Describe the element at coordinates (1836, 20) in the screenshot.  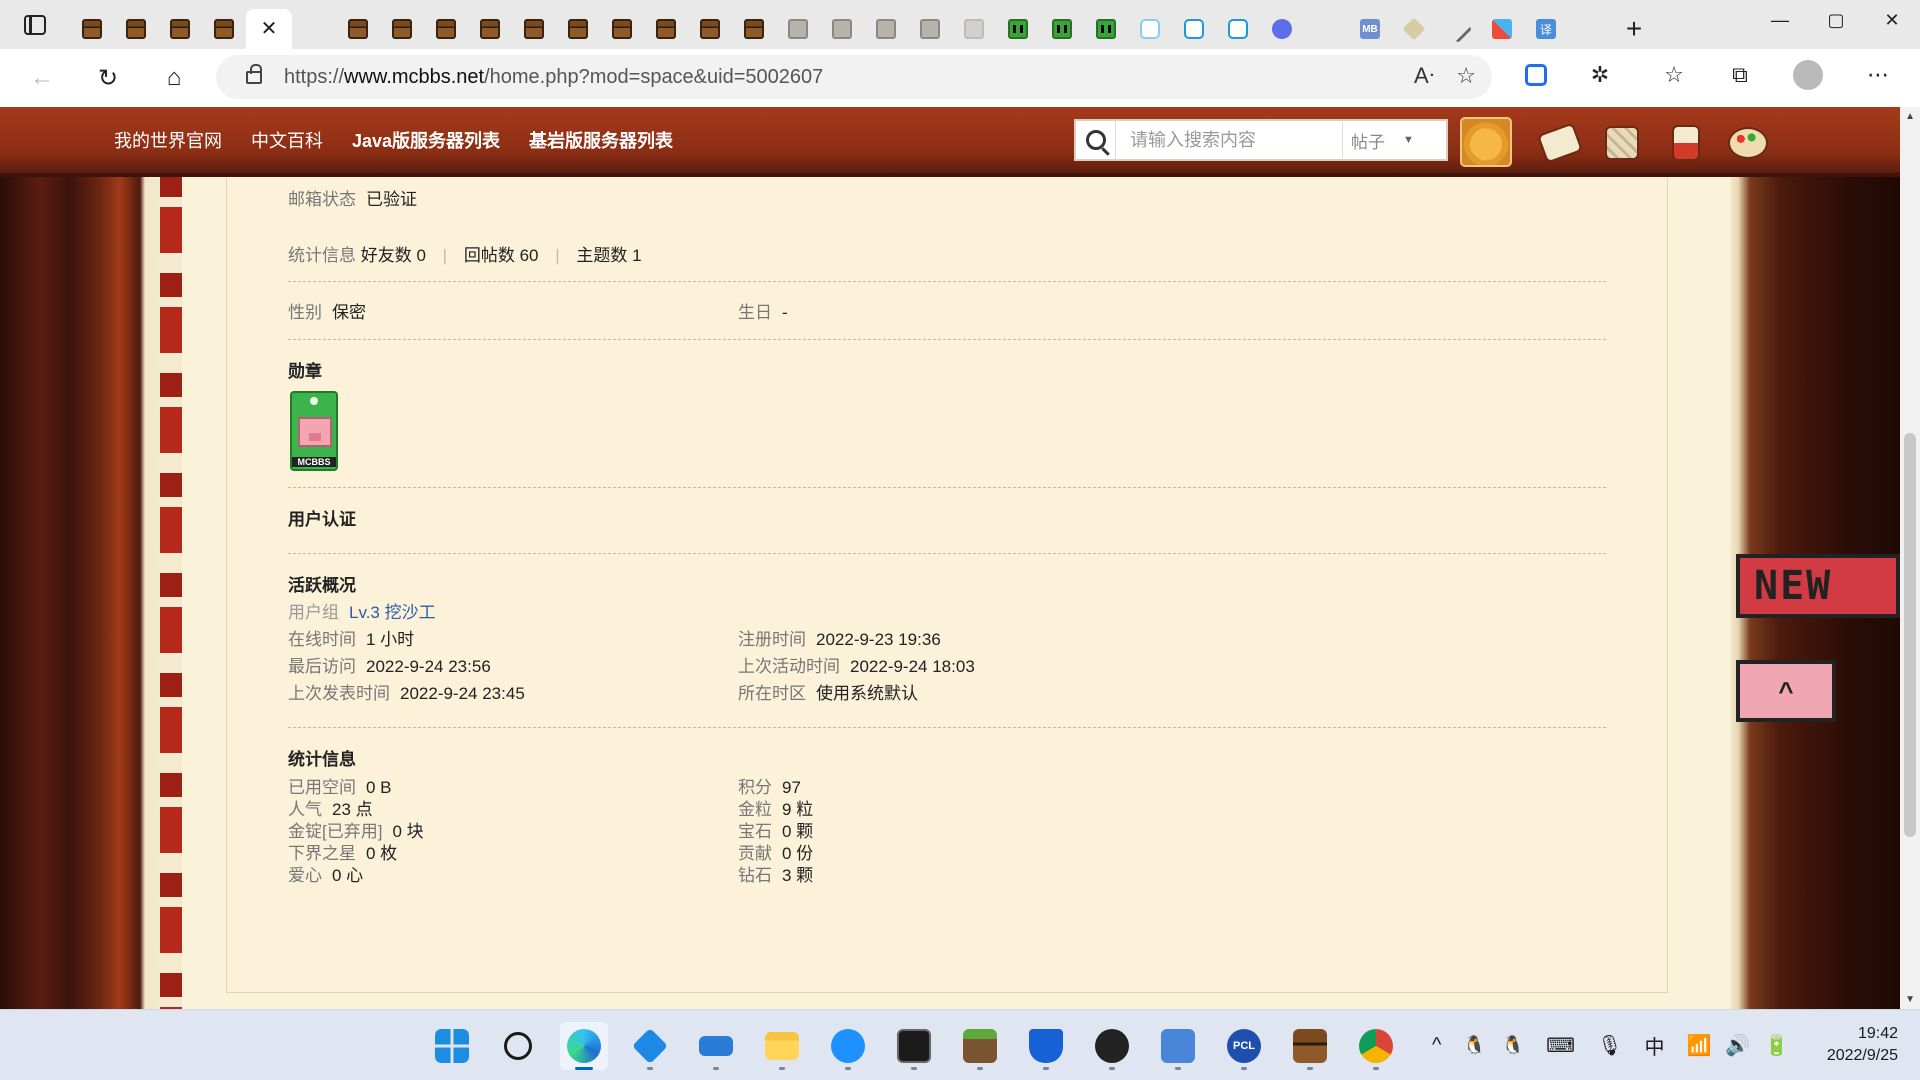
I see `maximize-button: ▢` at that location.